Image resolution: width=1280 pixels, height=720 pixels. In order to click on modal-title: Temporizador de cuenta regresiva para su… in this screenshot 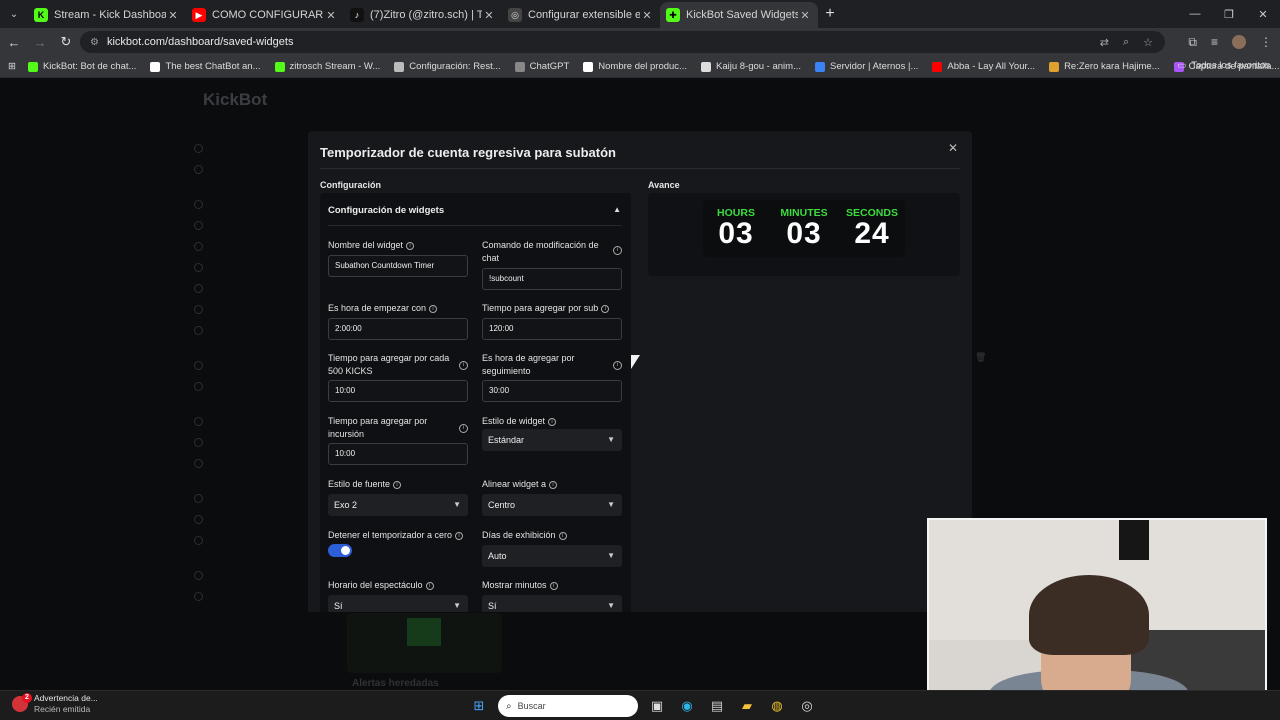, I will do `click(468, 152)`.